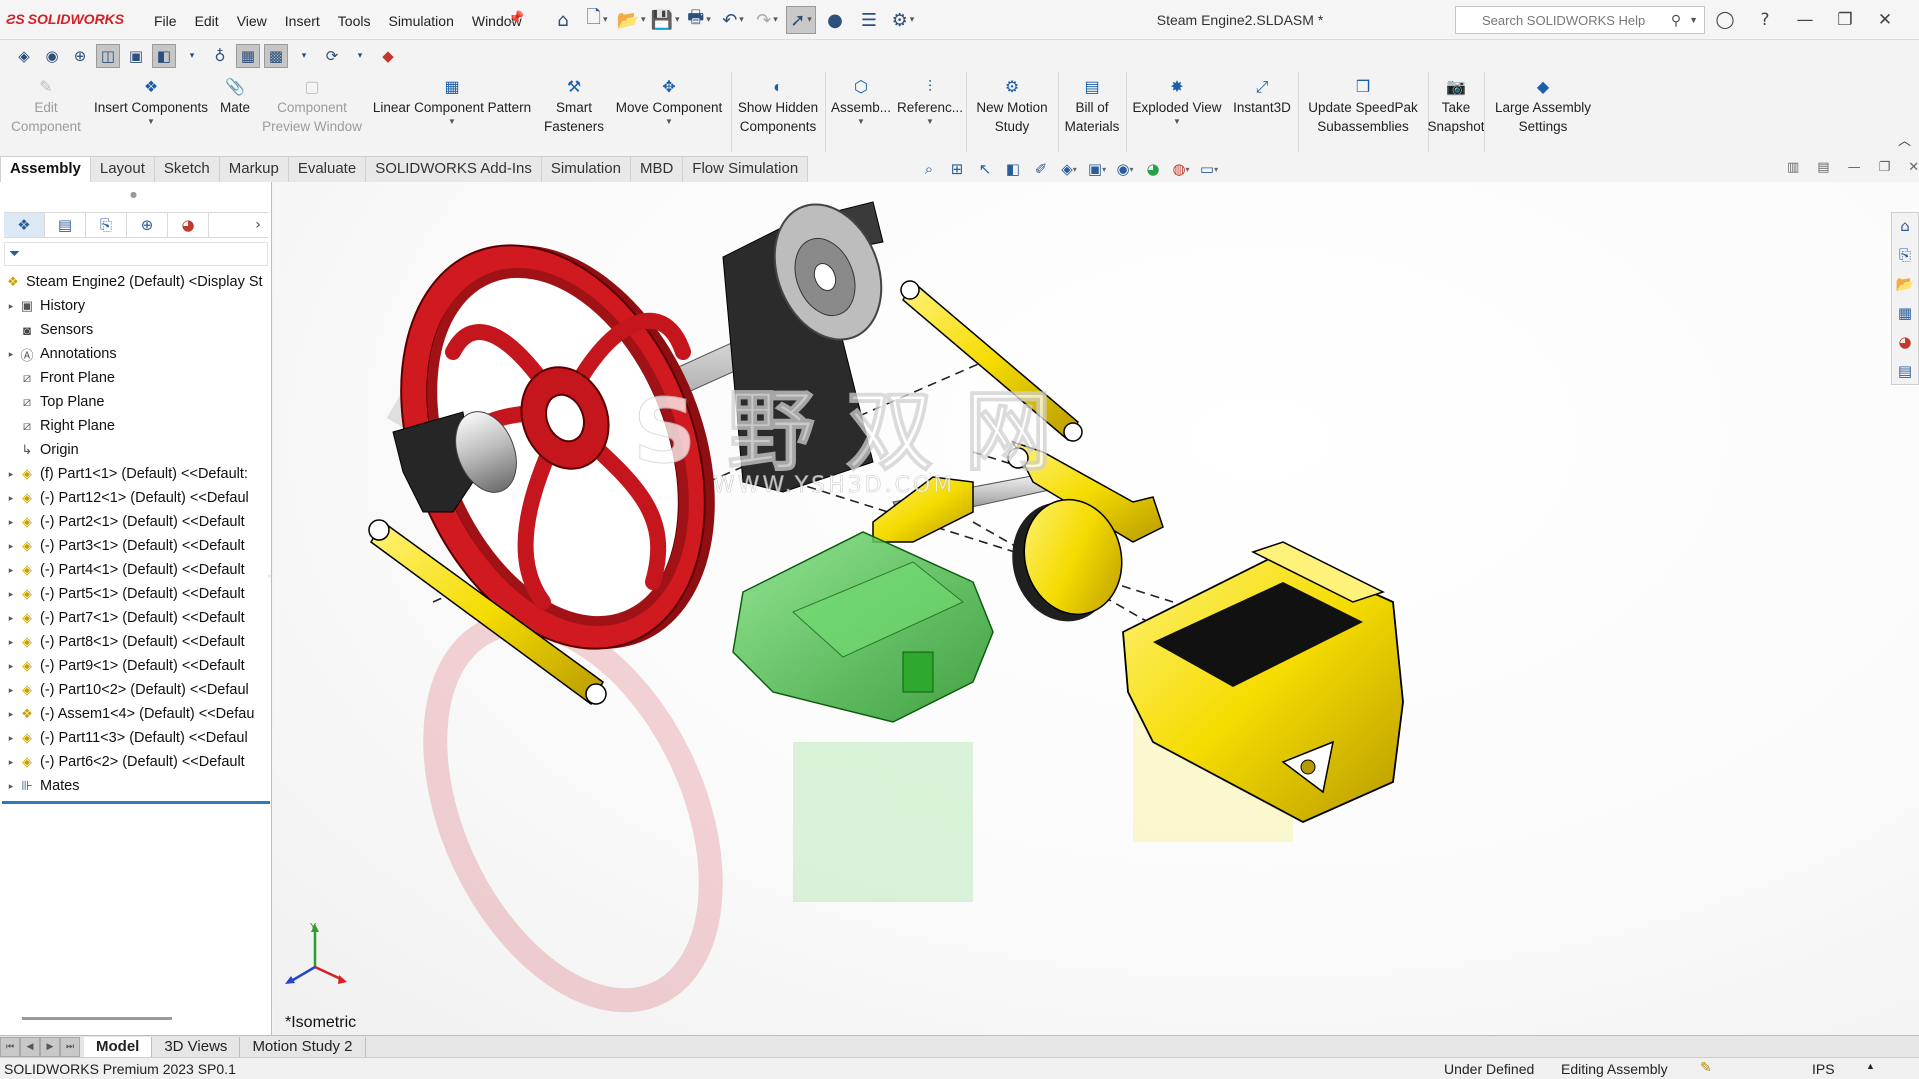 The image size is (1919, 1079). I want to click on tree-item-part: ▸ ◈ (-) Part3<1> (Default) <<Default, so click(136, 546).